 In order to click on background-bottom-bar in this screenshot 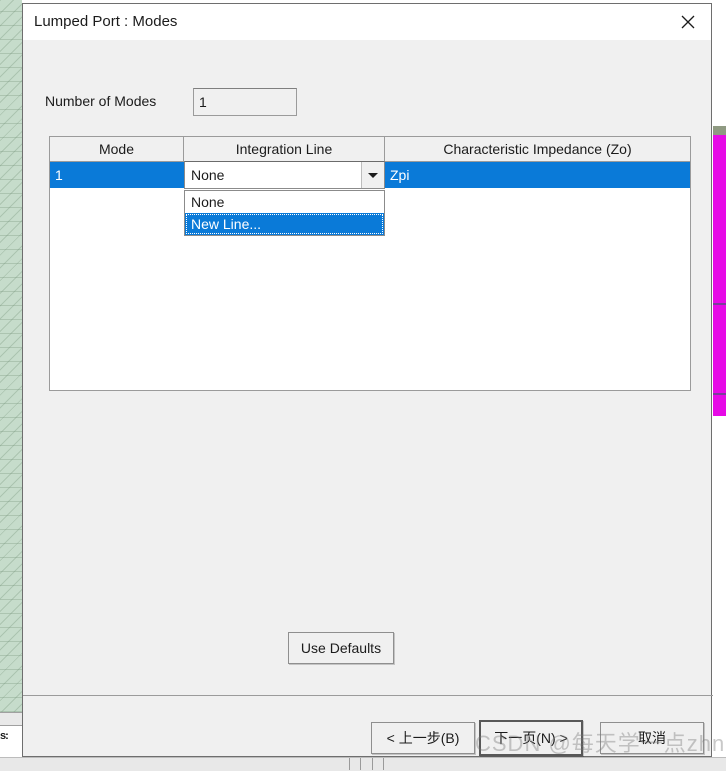, I will do `click(363, 764)`.